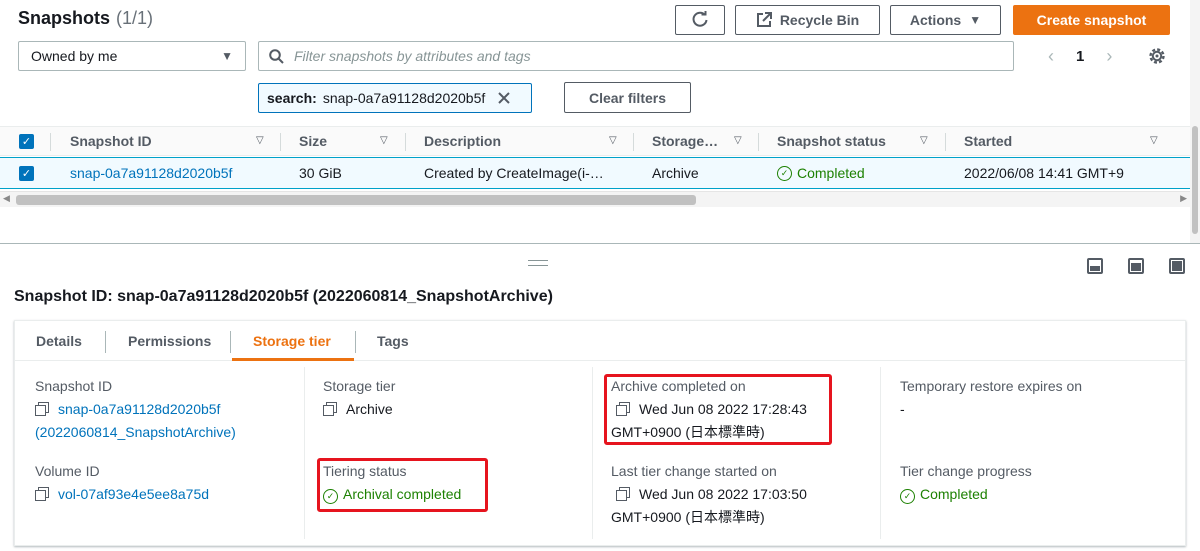 The height and width of the screenshot is (551, 1200). What do you see at coordinates (988, 141) in the screenshot?
I see `column-header-started: Started` at bounding box center [988, 141].